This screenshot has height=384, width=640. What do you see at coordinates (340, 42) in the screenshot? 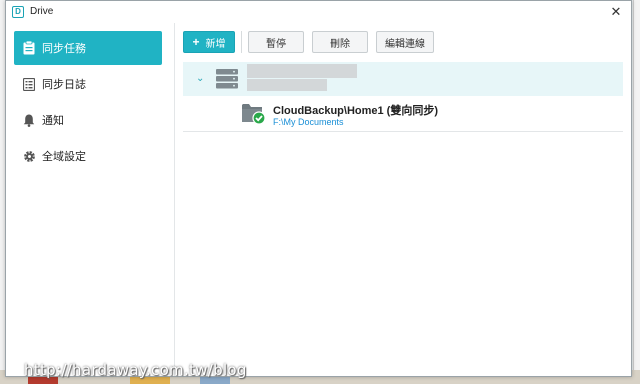
I see `delete-button: 刪除` at bounding box center [340, 42].